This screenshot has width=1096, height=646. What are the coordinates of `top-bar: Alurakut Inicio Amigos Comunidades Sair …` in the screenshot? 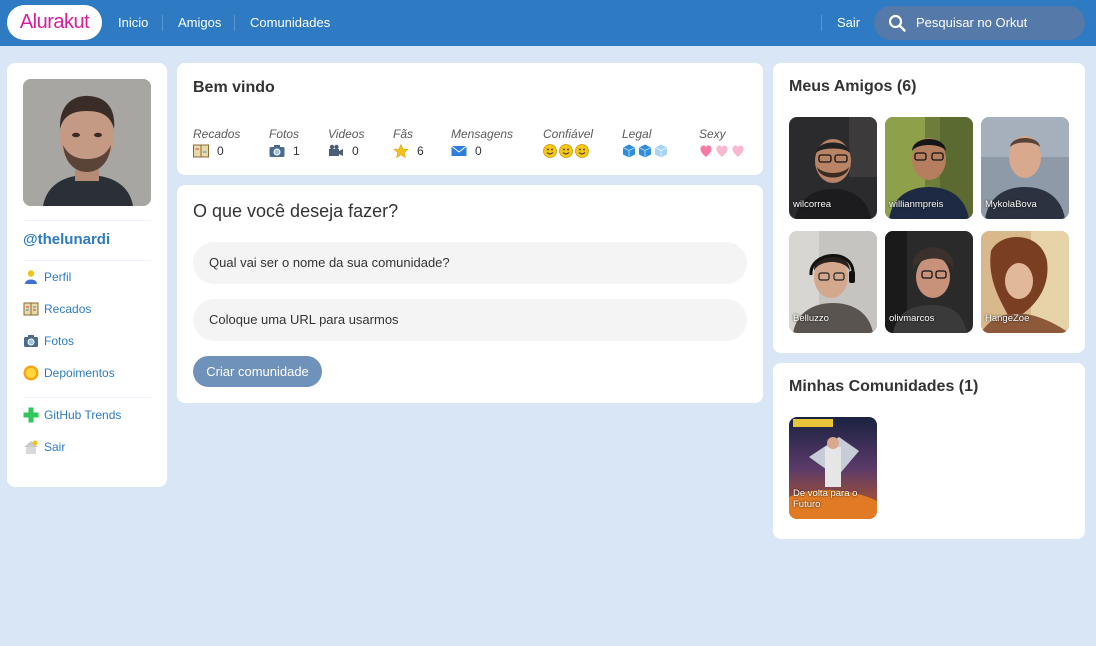 It's located at (548, 23).